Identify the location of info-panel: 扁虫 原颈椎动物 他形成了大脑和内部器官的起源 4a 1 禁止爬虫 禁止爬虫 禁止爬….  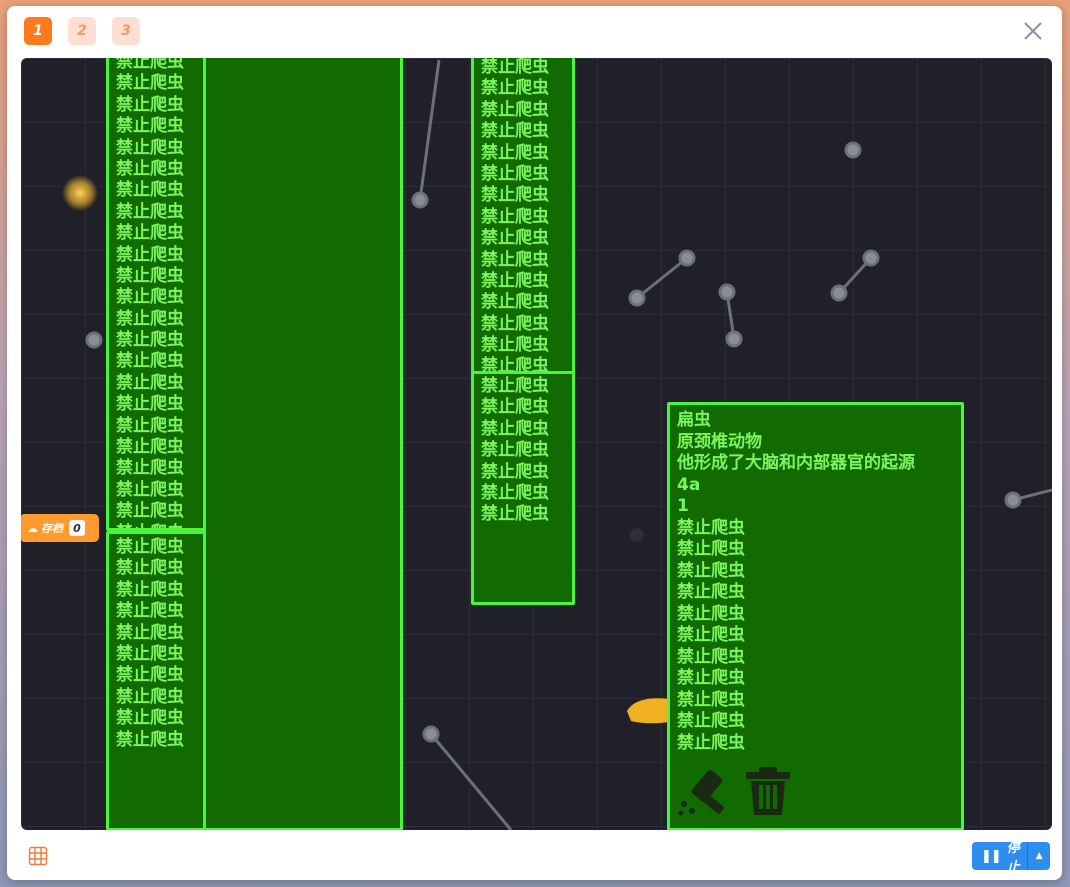
(815, 616).